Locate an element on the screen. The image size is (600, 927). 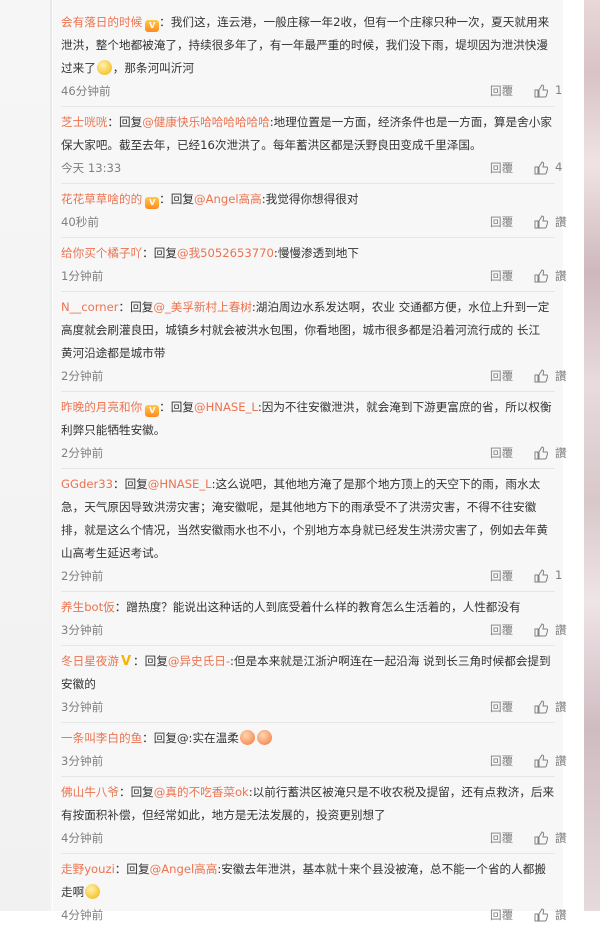
comment-username: 会有落日的时候 is located at coordinates (101, 22).